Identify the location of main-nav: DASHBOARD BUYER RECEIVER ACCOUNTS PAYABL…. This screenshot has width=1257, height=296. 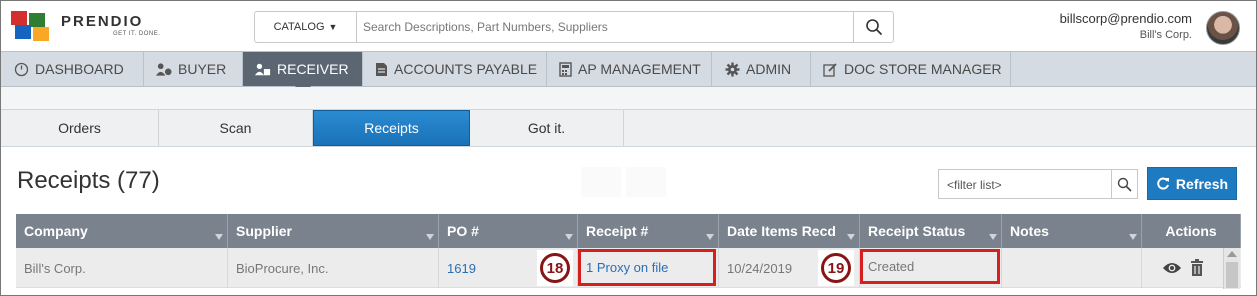
(628, 72).